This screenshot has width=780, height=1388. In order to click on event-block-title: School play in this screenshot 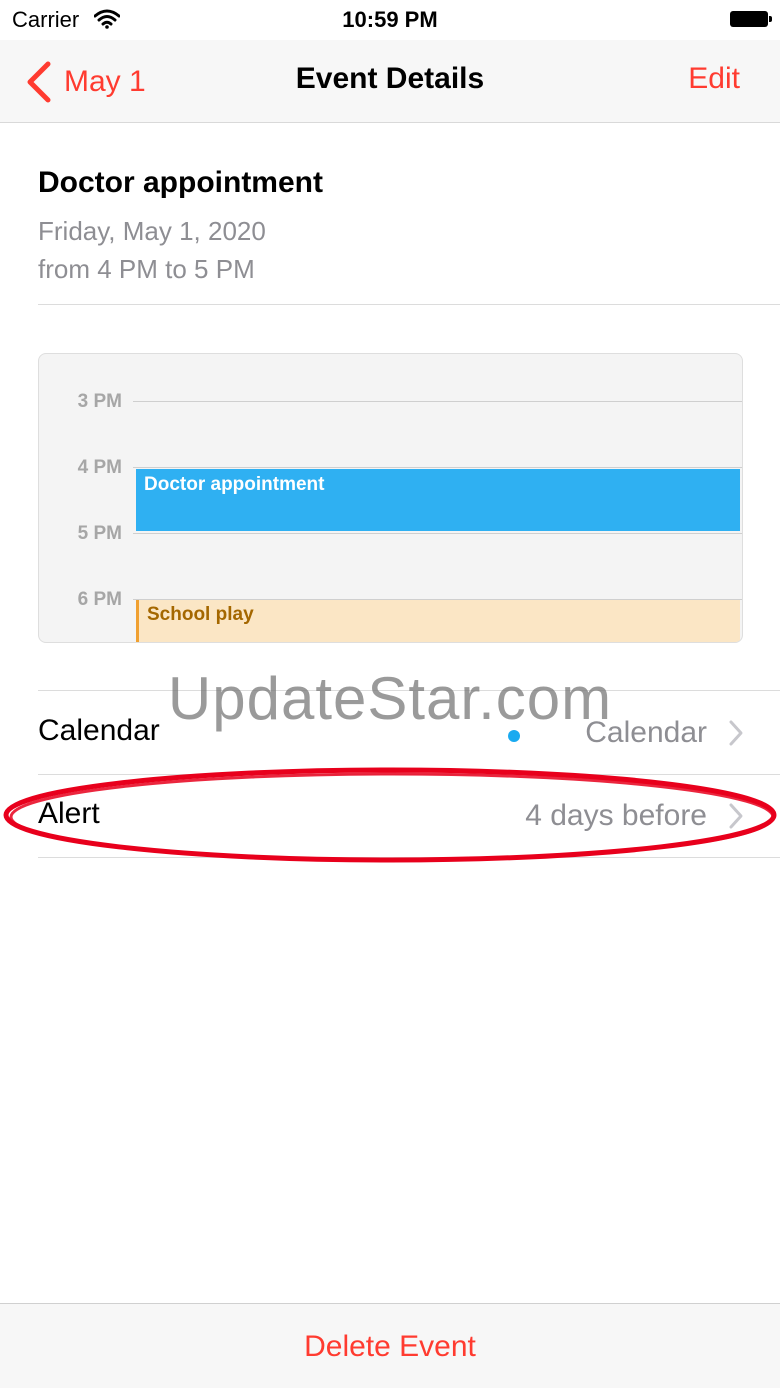, I will do `click(200, 614)`.